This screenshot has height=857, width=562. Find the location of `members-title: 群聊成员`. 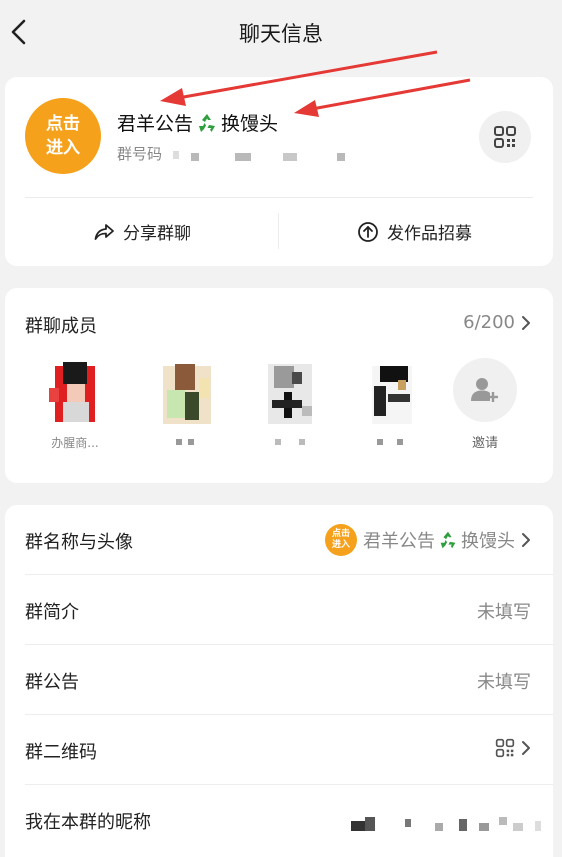

members-title: 群聊成员 is located at coordinates (61, 326).